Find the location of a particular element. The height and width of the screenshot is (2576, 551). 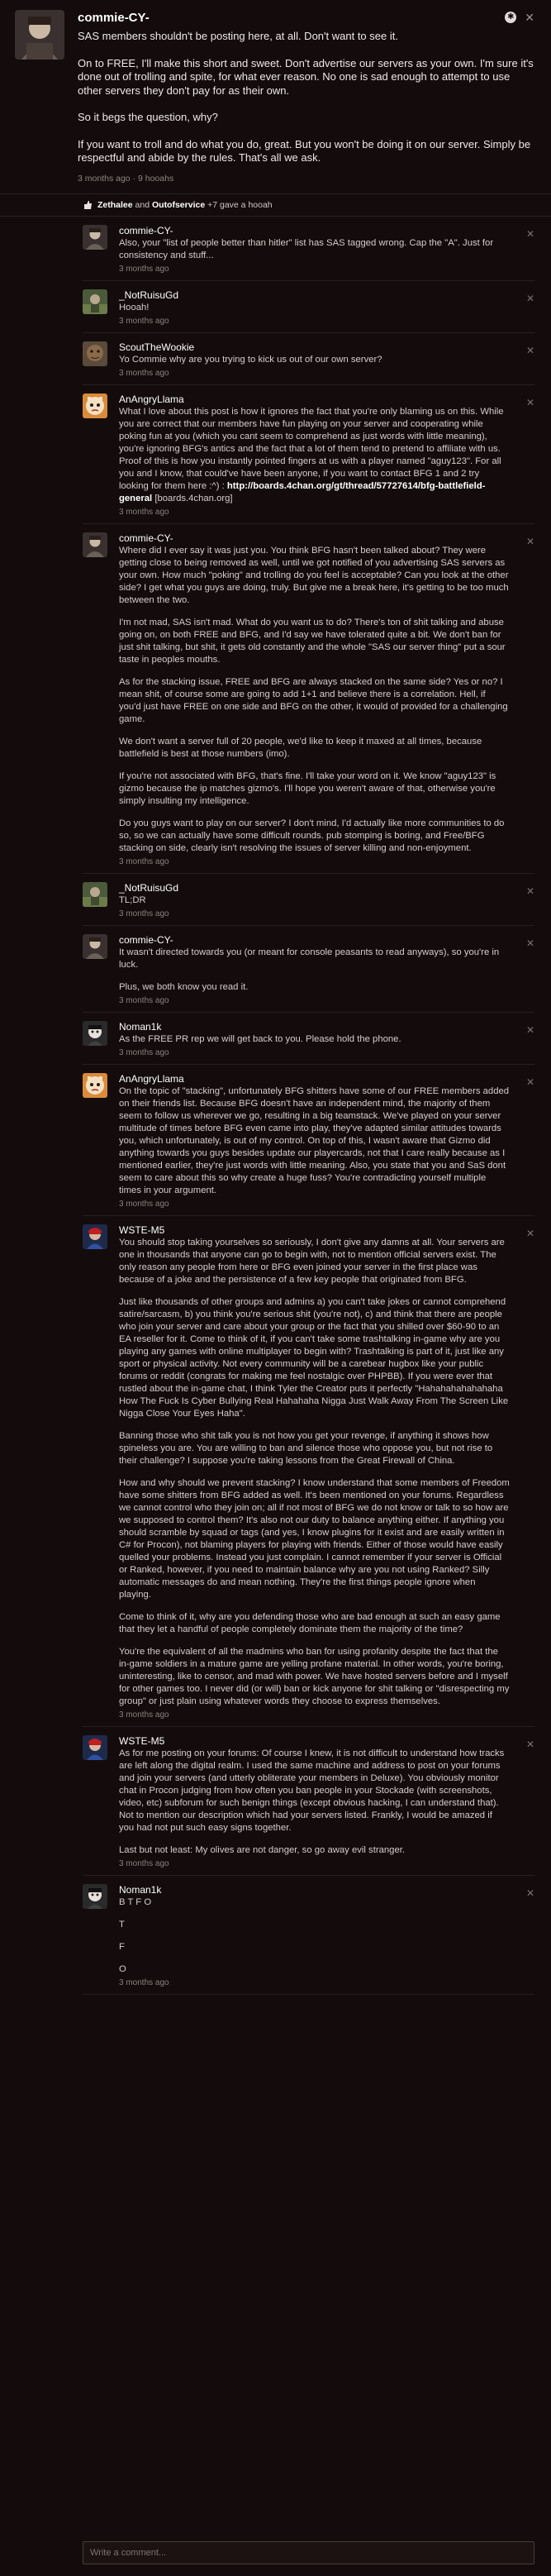

op-time: 3 months ago is located at coordinates (104, 179).